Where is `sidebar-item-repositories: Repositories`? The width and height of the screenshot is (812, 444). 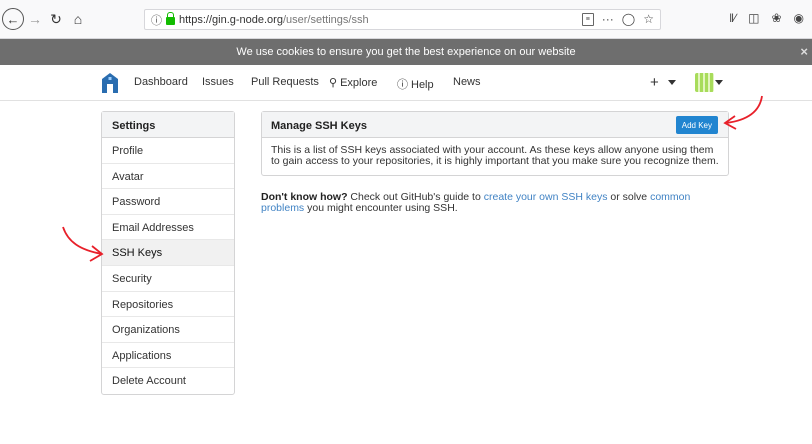 sidebar-item-repositories: Repositories is located at coordinates (168, 305).